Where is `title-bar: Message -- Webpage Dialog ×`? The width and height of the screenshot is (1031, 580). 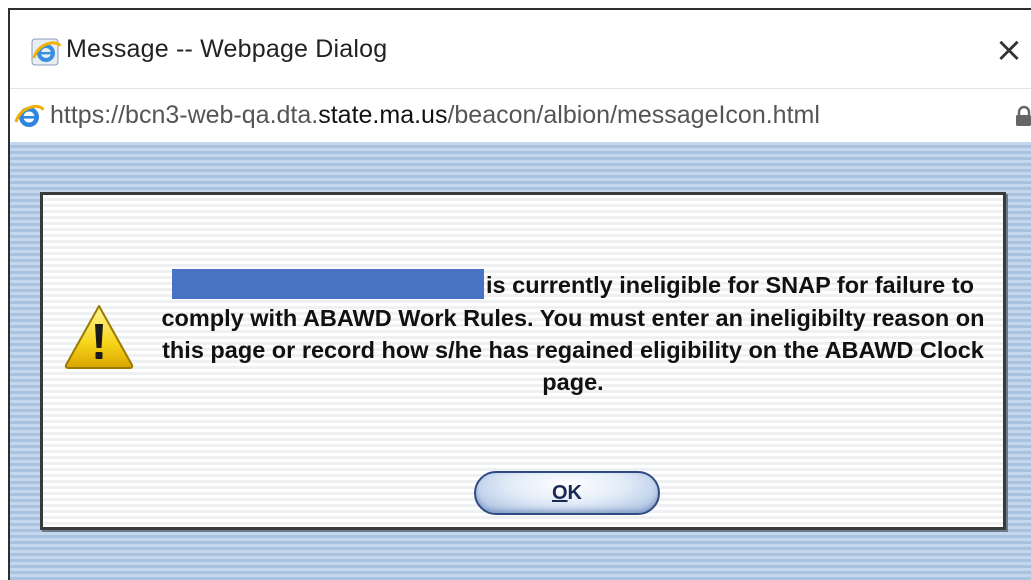 title-bar: Message -- Webpage Dialog × is located at coordinates (520, 48).